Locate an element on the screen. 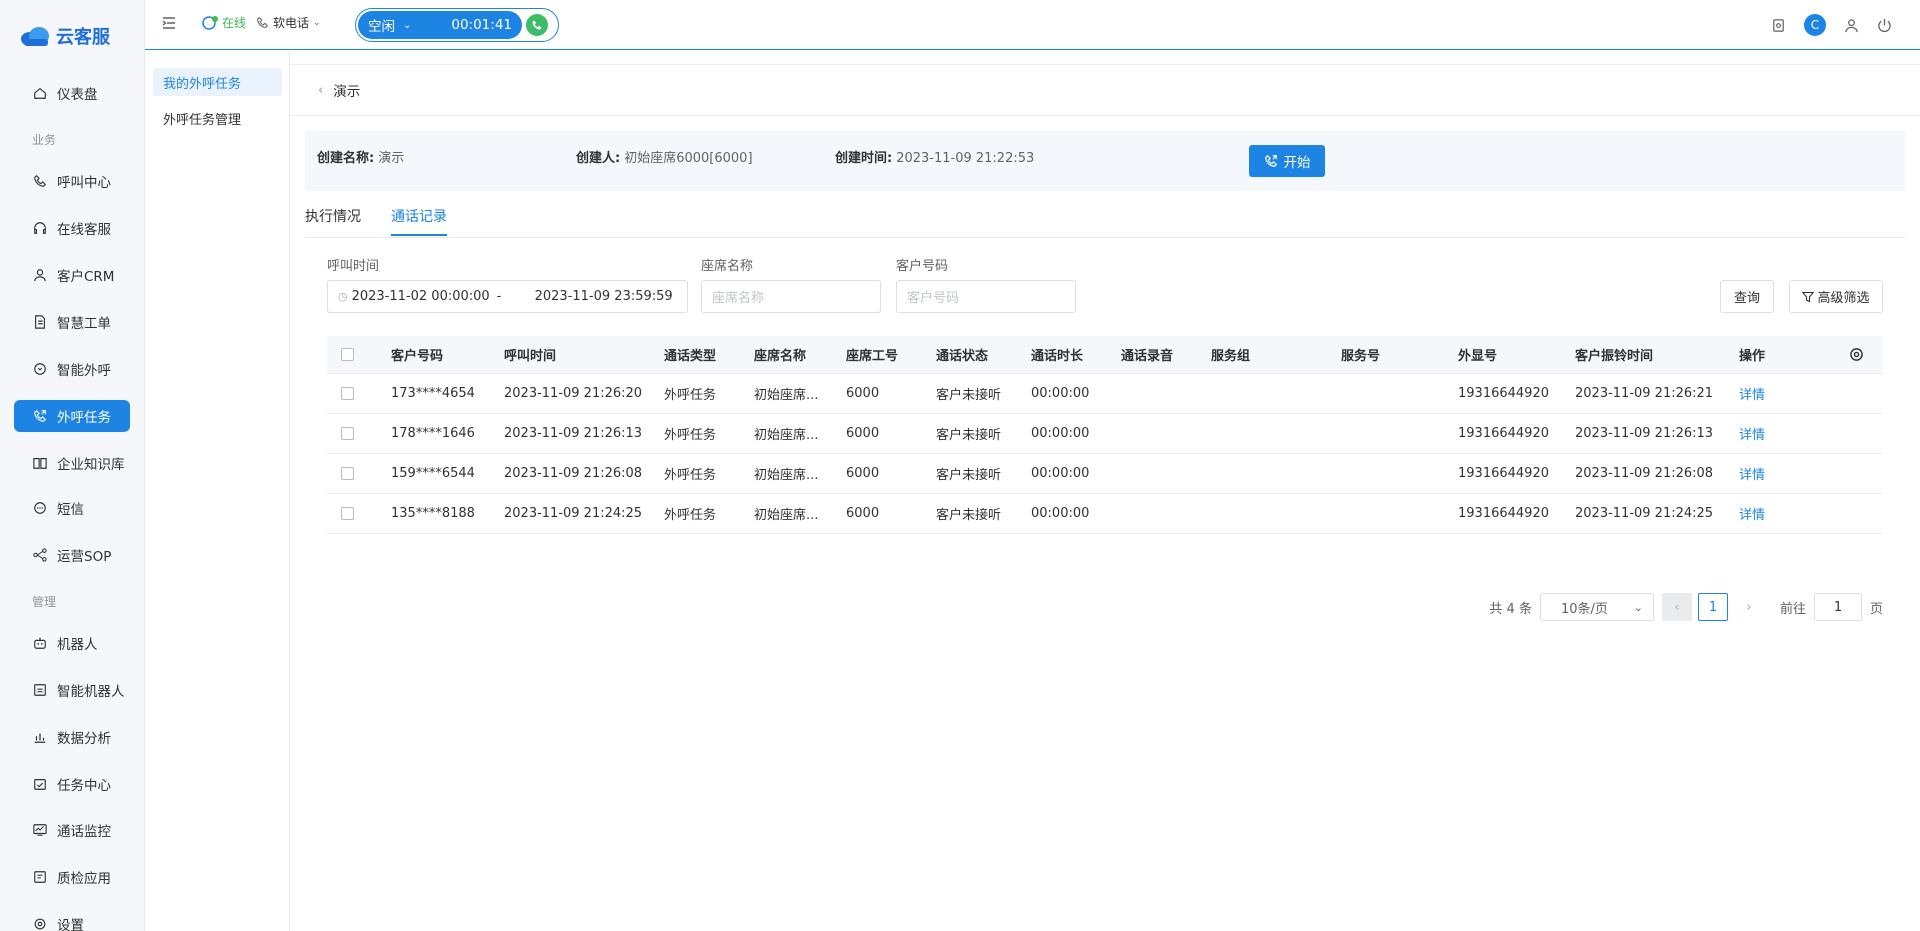  sidebar-item-label: 数据分析 is located at coordinates (84, 739).